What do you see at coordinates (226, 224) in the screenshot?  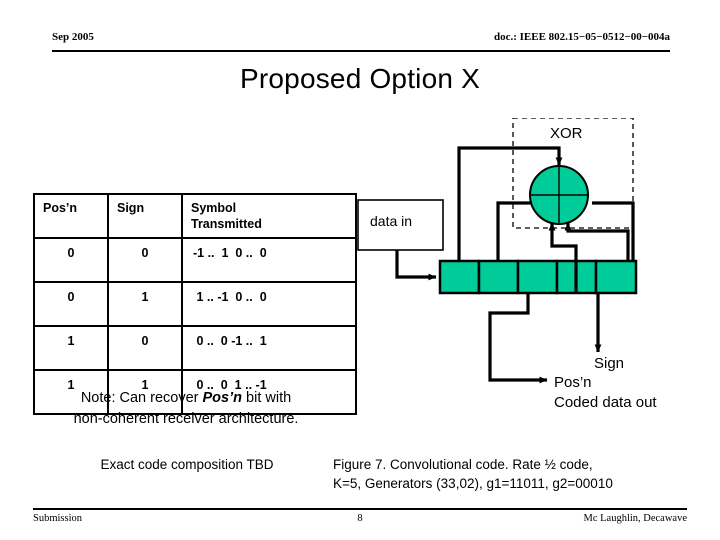 I see `table-header-symbol-line2: Transmitted` at bounding box center [226, 224].